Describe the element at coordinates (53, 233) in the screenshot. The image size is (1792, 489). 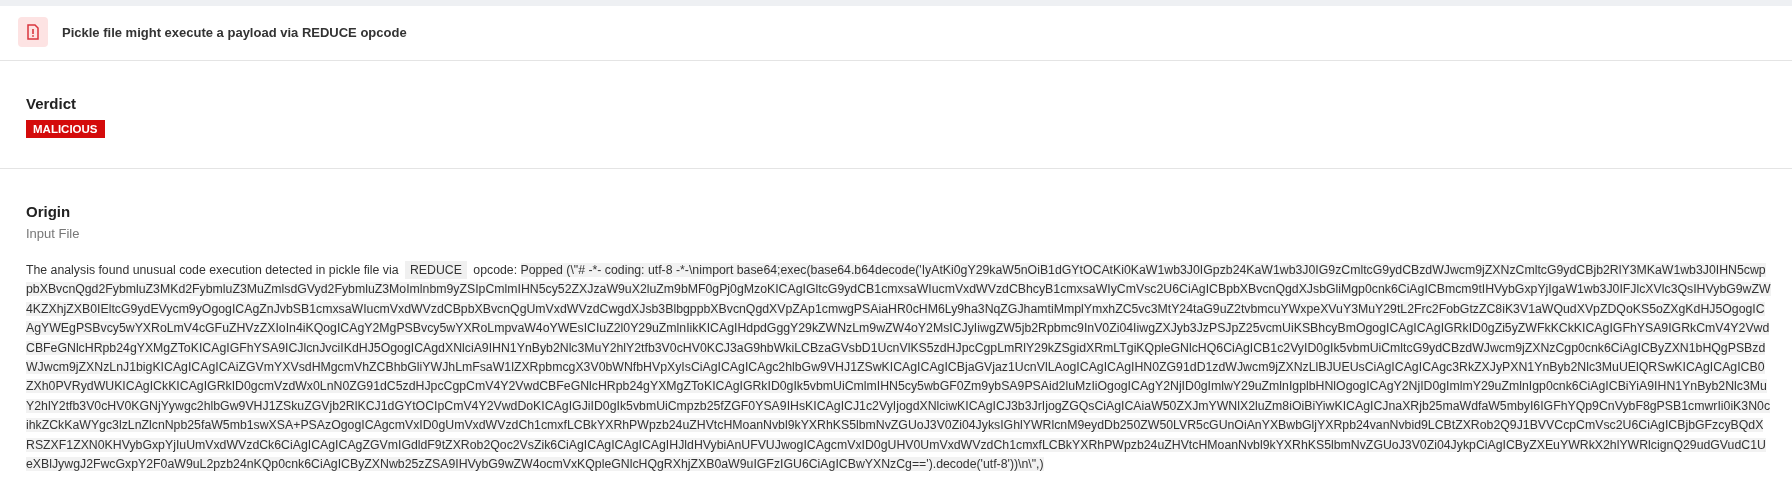
I see `origin-subtitle: Input File` at that location.